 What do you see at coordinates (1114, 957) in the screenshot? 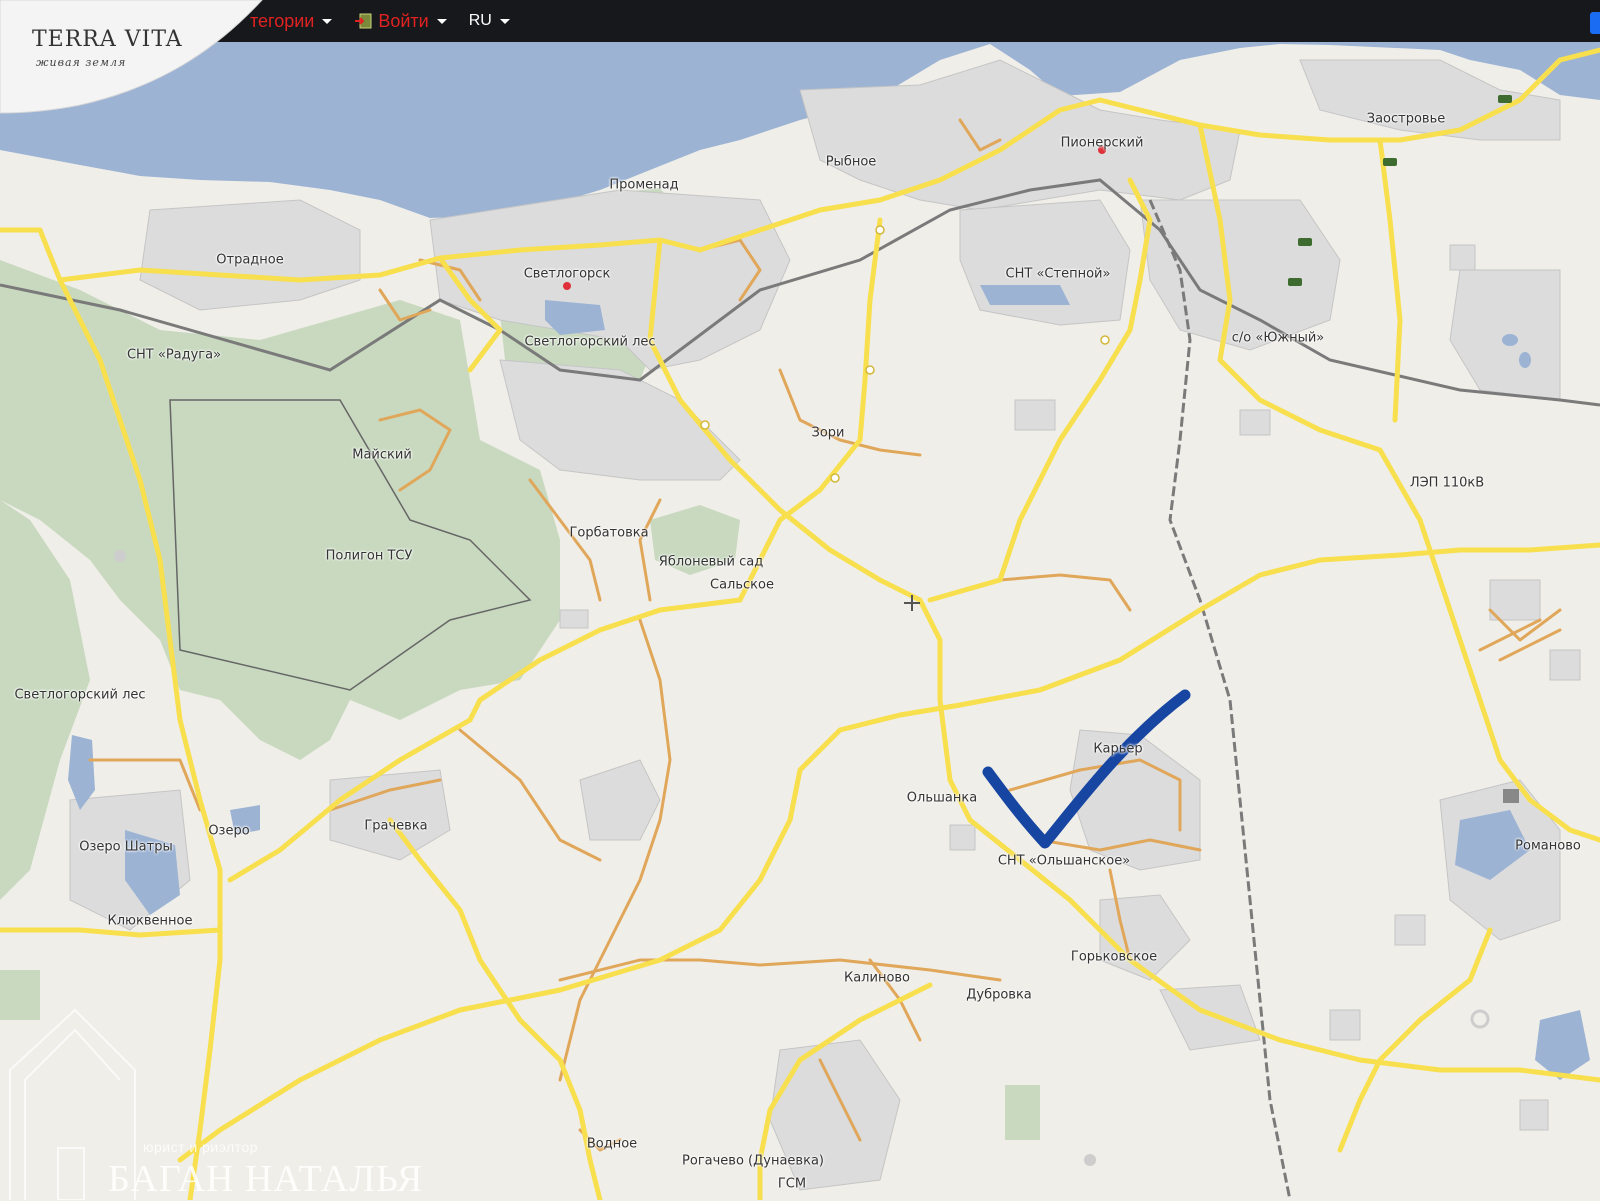
I see `label-gorkovskoe: Горьковское` at bounding box center [1114, 957].